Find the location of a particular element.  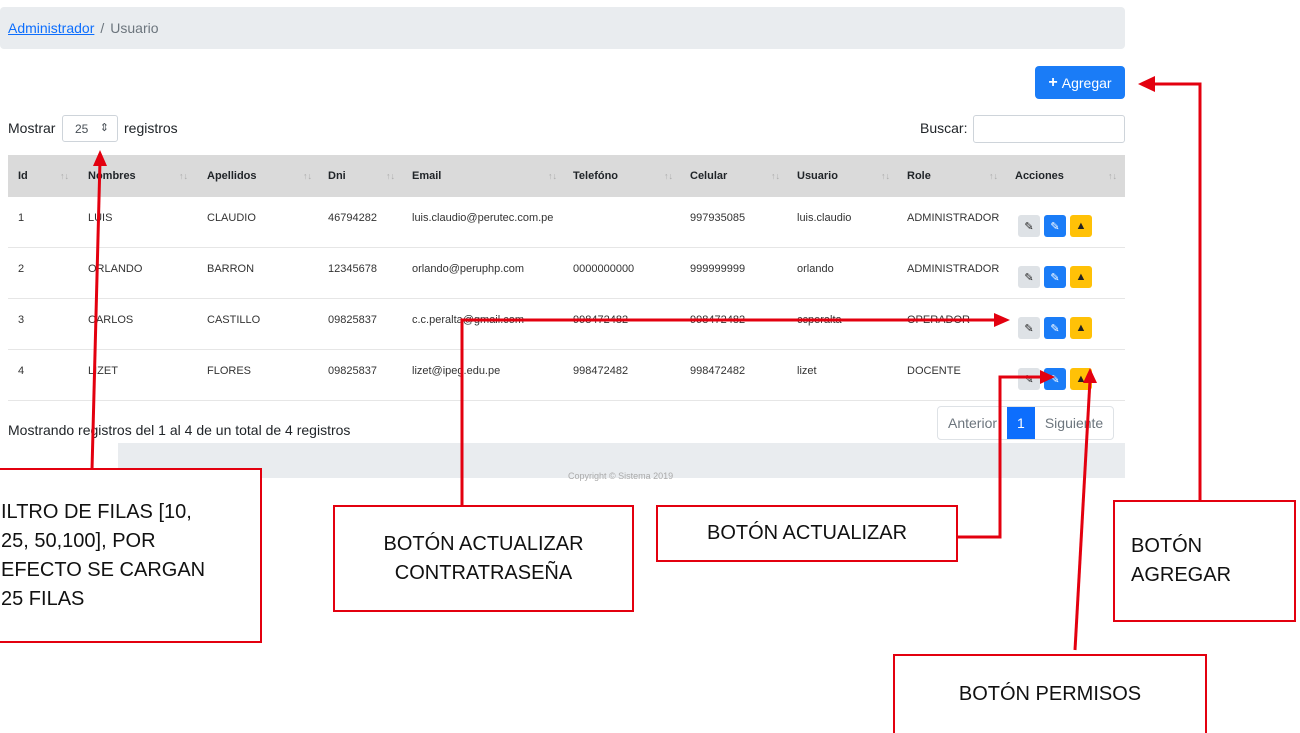

annotation-permissions-text: BOTÓN PERMISOS is located at coordinates (1050, 694).